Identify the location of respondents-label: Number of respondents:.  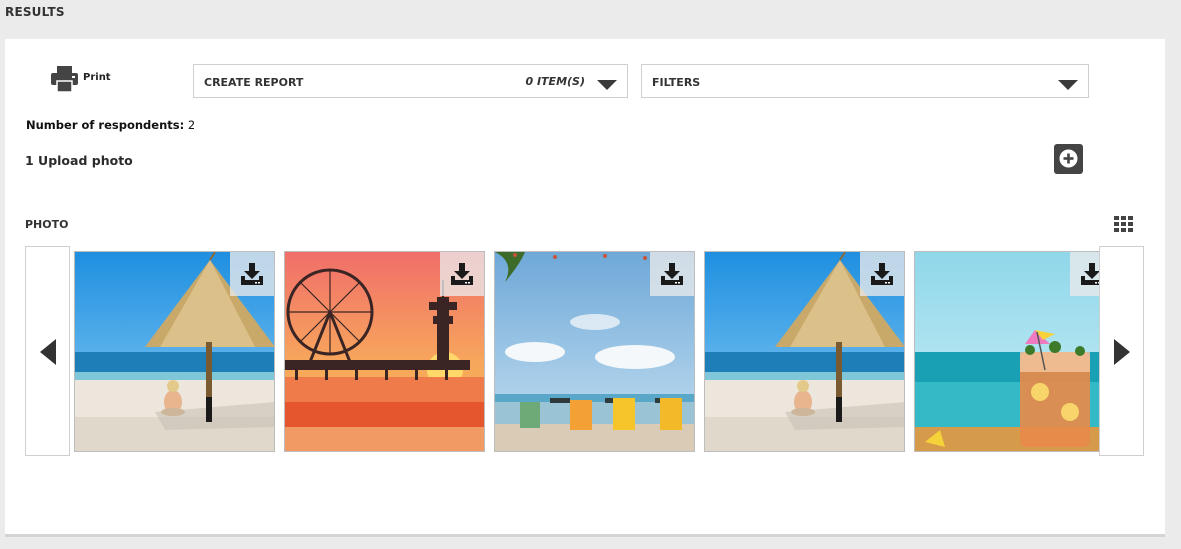
(105, 125).